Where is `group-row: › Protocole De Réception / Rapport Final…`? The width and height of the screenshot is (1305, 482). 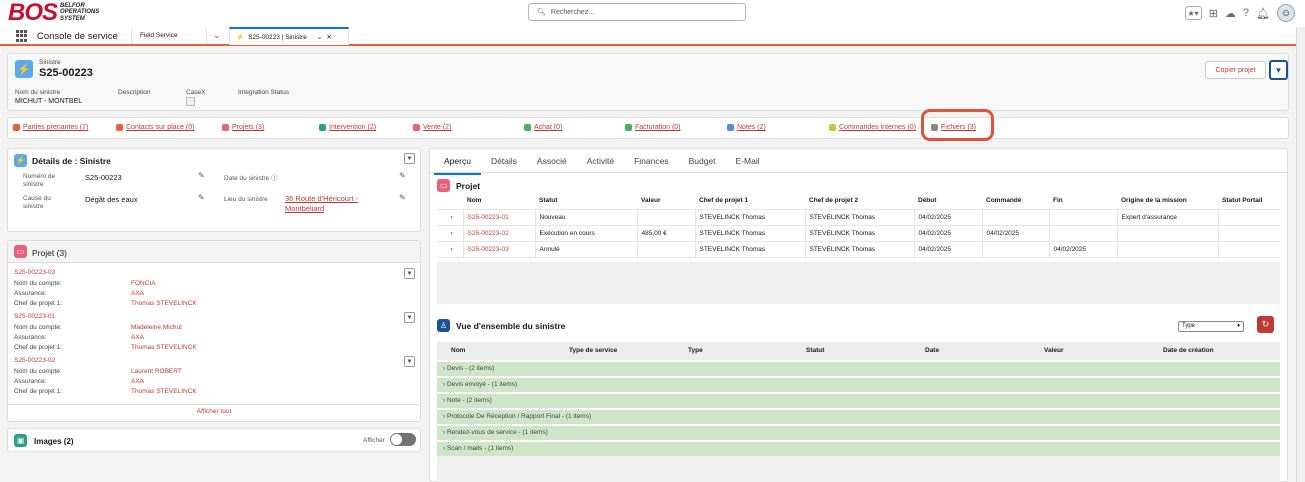 group-row: › Protocole De Réception / Rapport Final… is located at coordinates (858, 416).